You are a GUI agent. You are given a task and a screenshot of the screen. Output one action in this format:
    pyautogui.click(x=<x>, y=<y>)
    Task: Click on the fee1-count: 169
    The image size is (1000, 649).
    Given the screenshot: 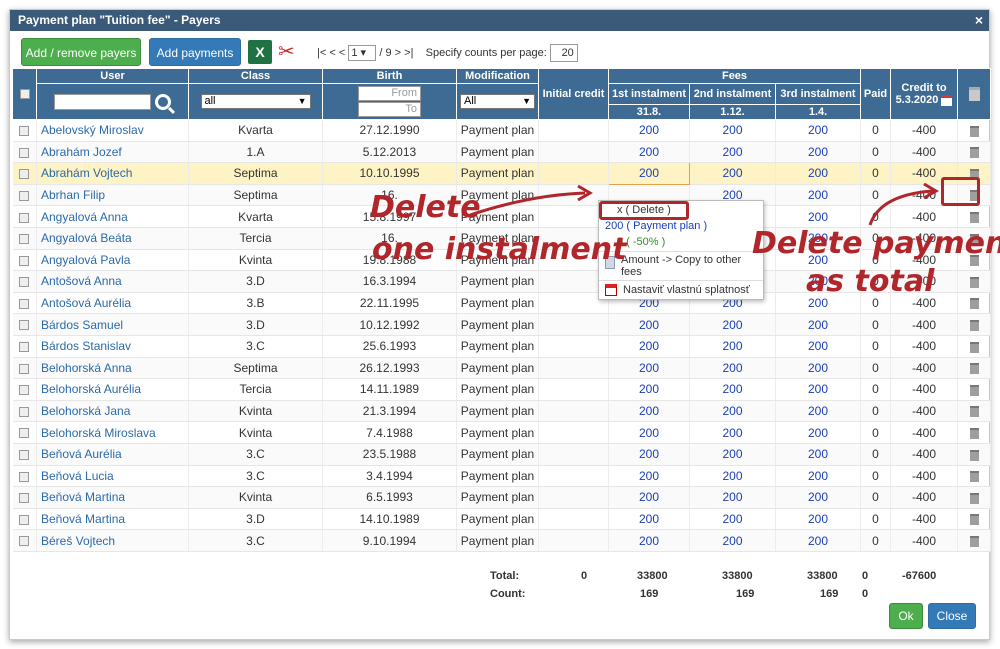 What is the action you would take?
    pyautogui.click(x=649, y=594)
    